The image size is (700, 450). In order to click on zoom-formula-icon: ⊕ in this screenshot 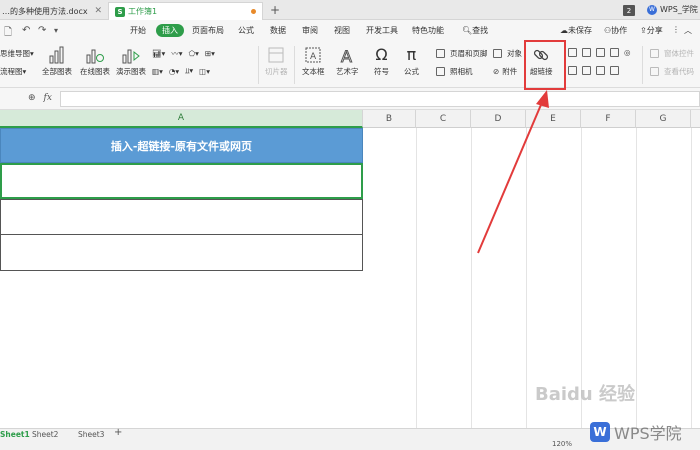, I will do `click(32, 98)`.